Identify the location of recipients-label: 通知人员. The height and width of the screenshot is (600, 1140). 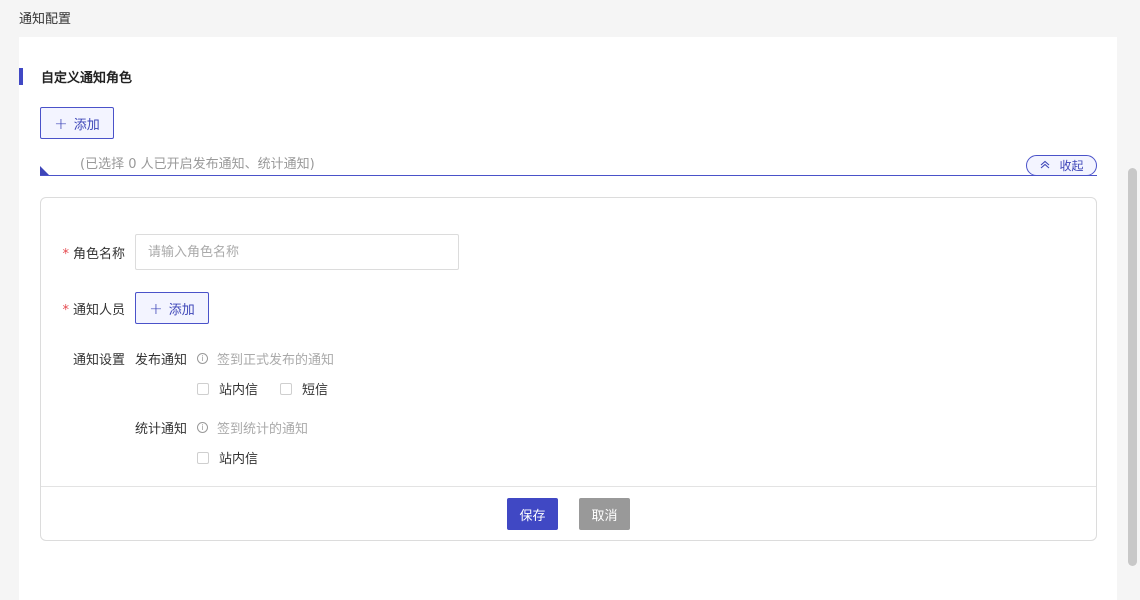
(98, 310).